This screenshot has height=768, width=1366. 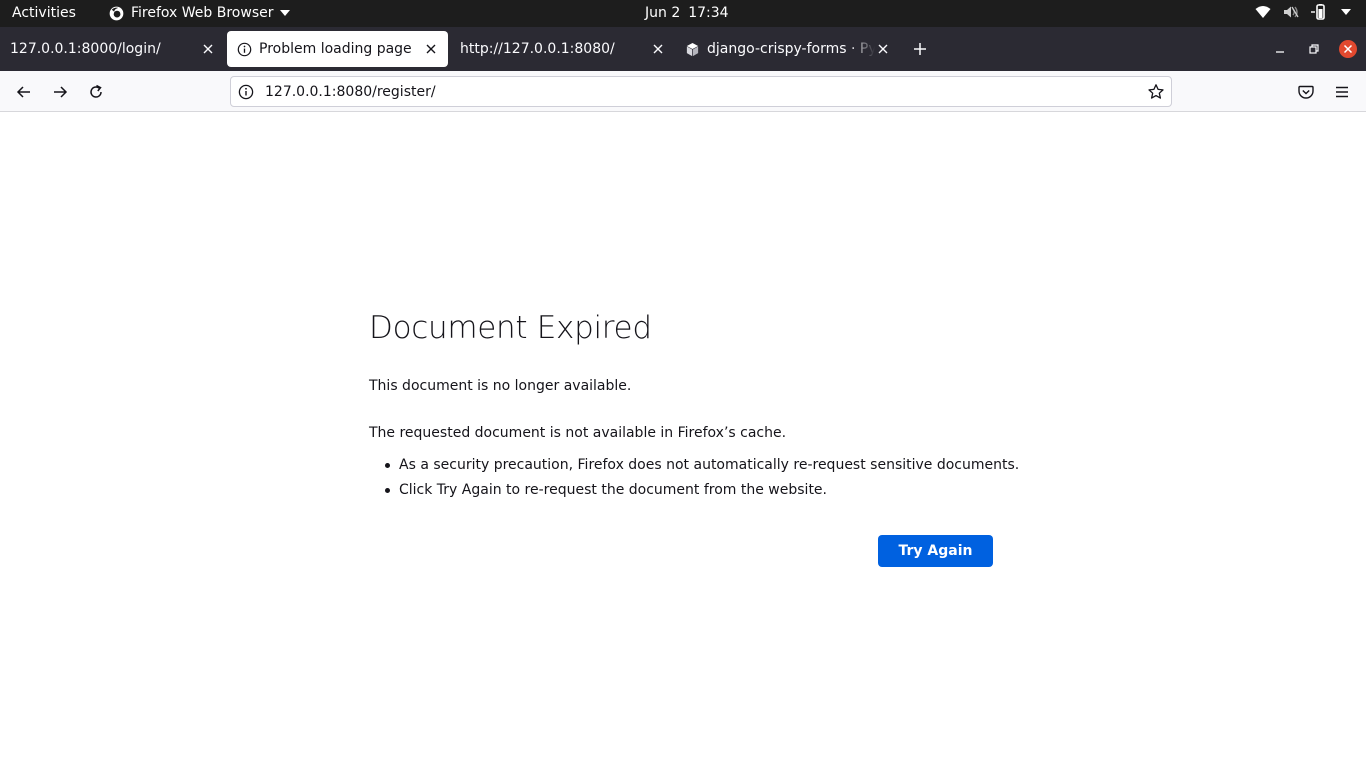 What do you see at coordinates (246, 92) in the screenshot?
I see `site-info-icon` at bounding box center [246, 92].